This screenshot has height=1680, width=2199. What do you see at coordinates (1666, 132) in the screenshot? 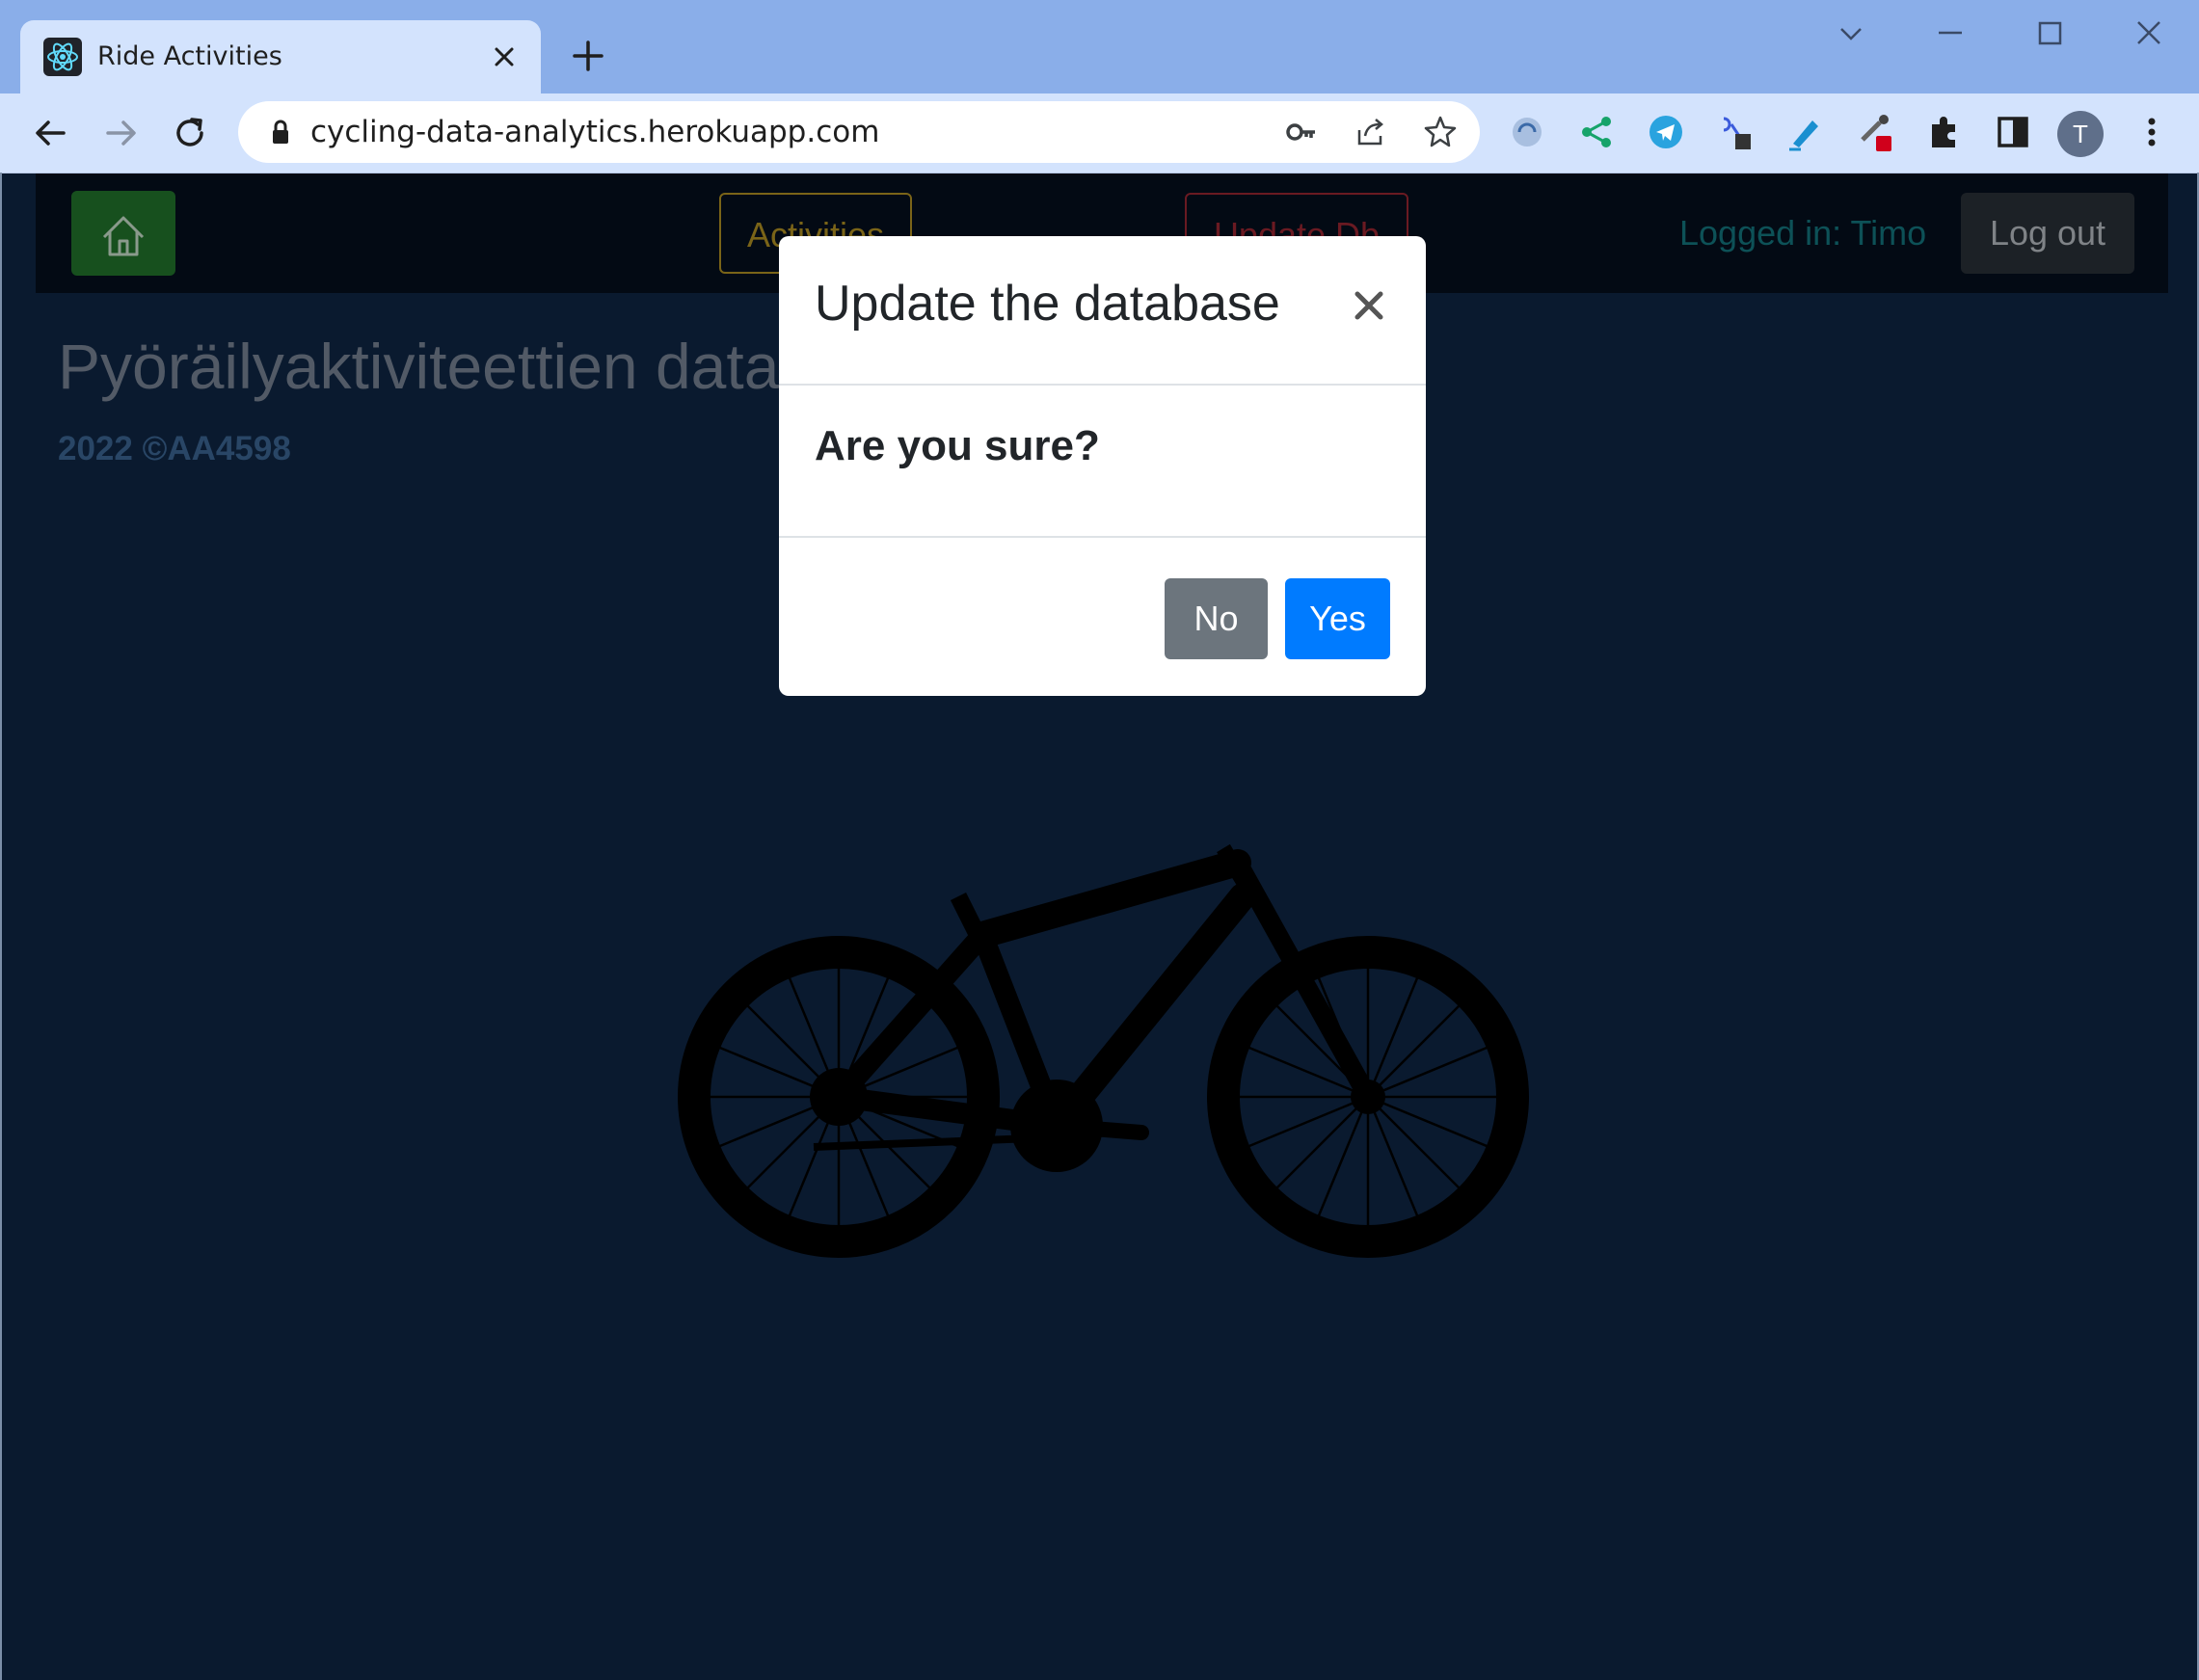
I see `telegram-icon` at bounding box center [1666, 132].